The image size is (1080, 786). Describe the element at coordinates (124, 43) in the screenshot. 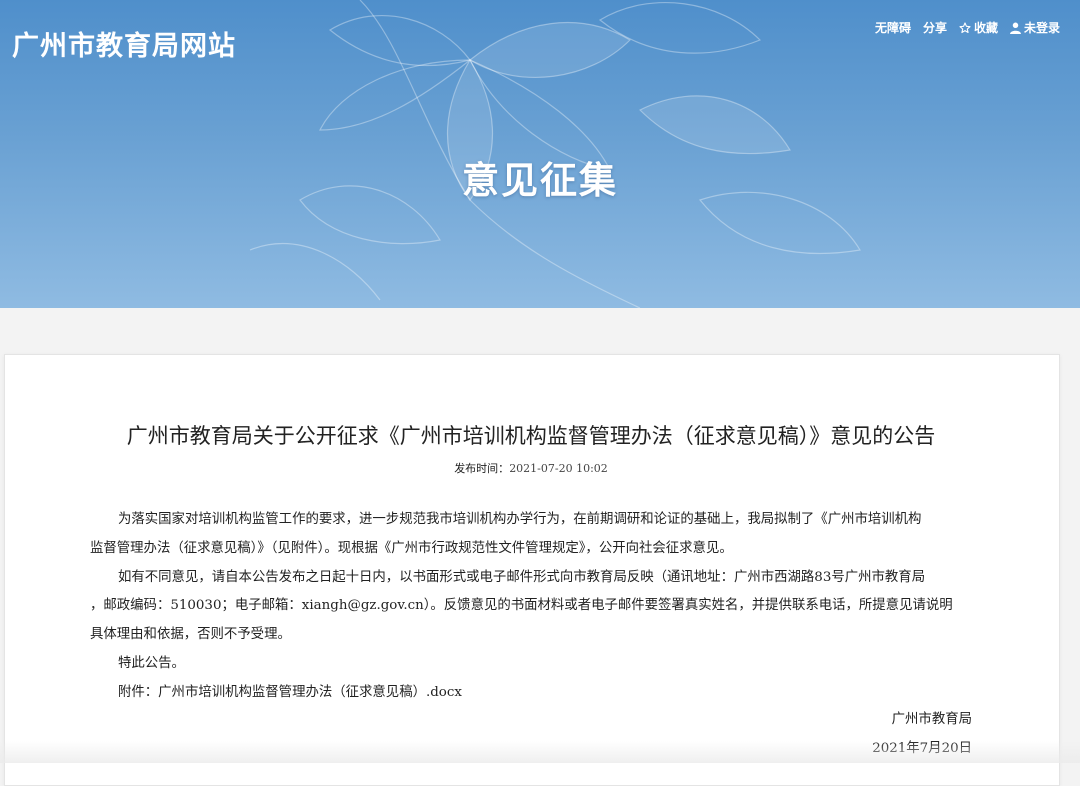

I see `site-title: 广州市教育局网站` at that location.